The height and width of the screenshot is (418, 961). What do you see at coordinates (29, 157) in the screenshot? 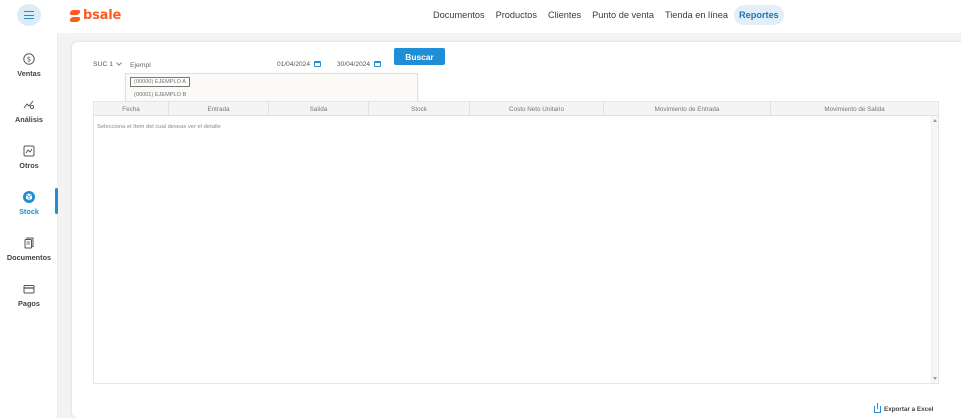
I see `sidebar-item-otros: Otros` at bounding box center [29, 157].